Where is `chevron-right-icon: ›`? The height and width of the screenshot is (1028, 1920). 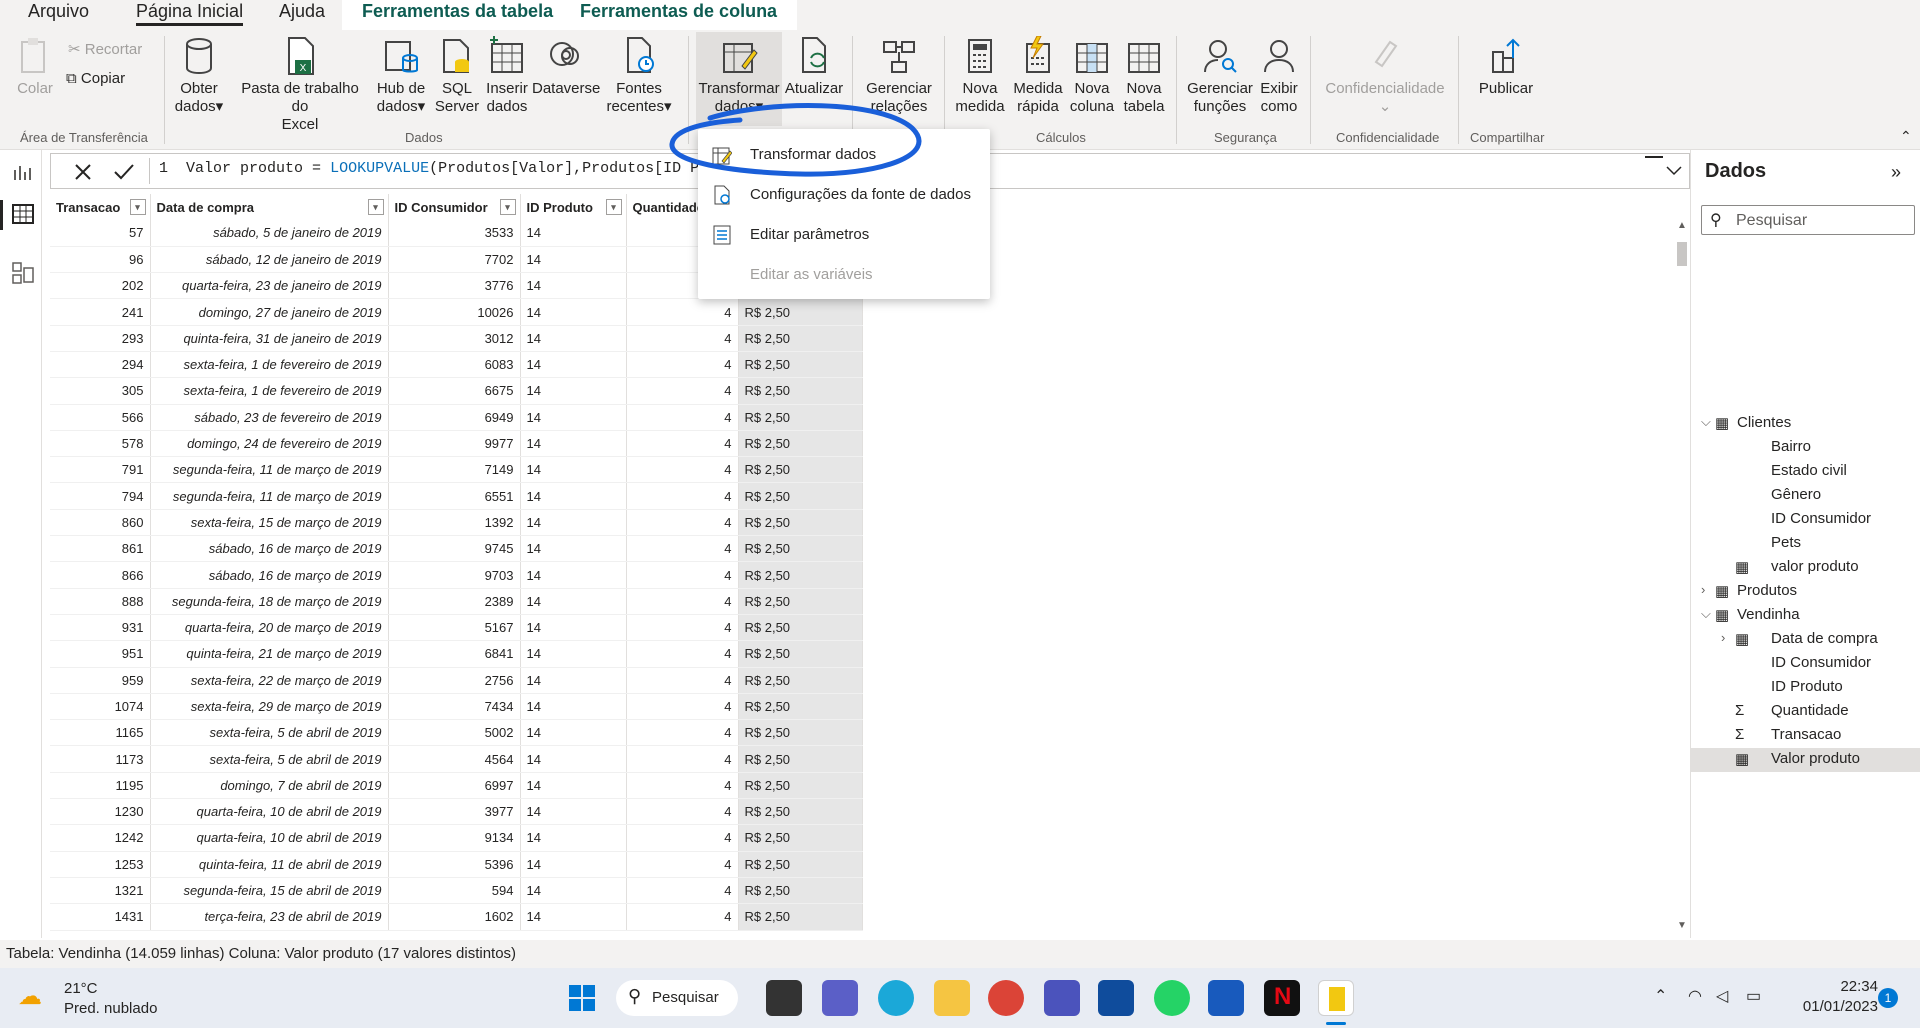
chevron-right-icon: › is located at coordinates (1703, 589).